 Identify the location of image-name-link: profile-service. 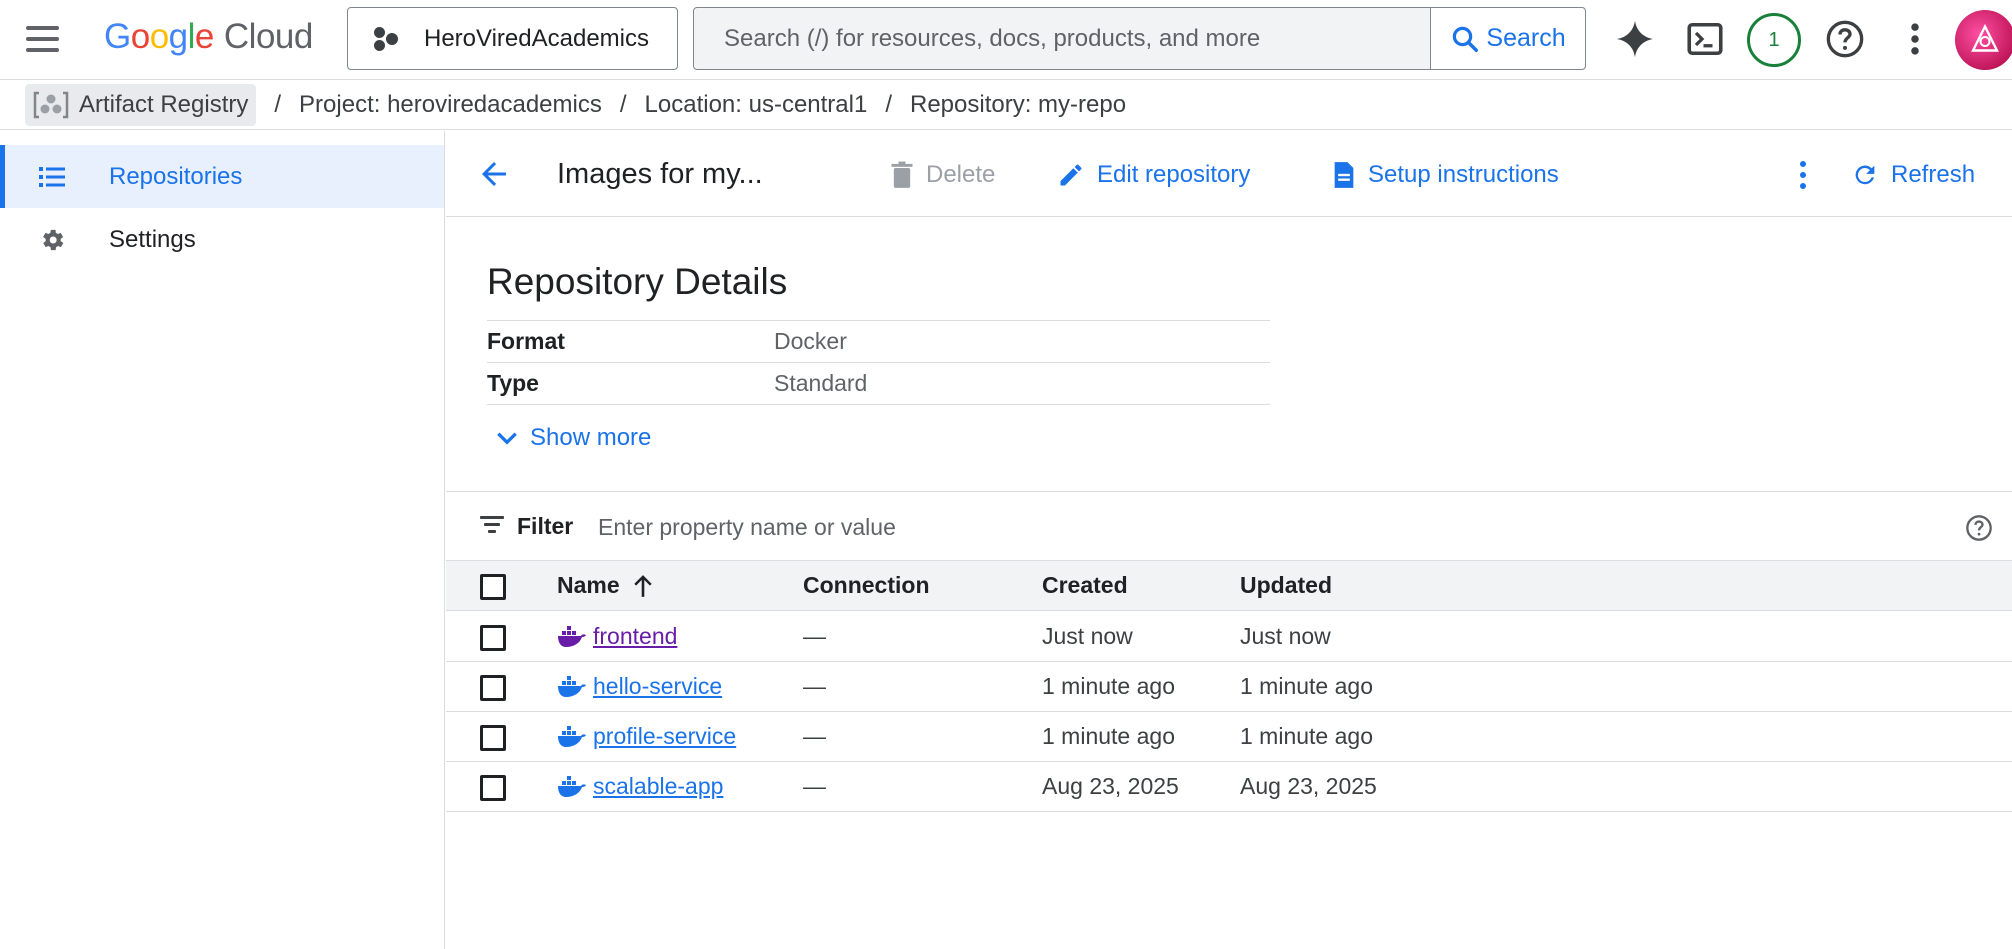
(646, 736).